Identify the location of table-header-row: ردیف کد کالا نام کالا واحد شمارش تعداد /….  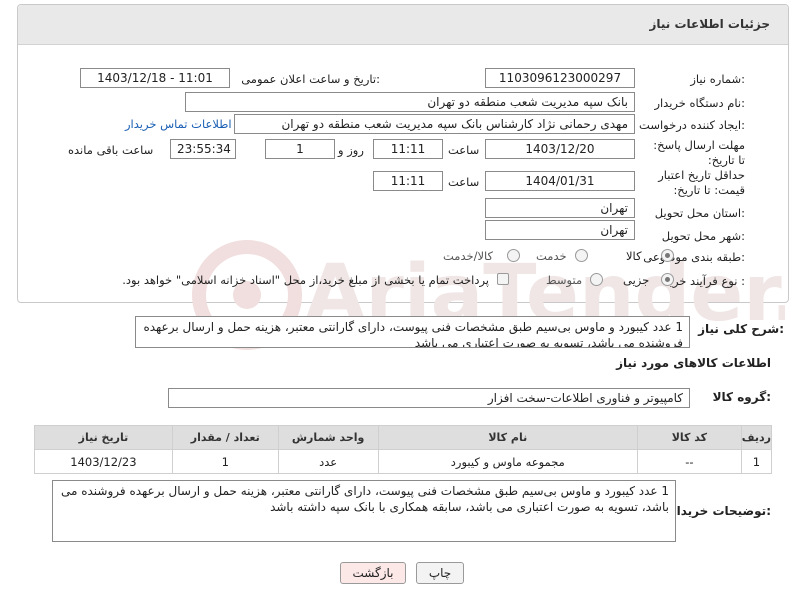
(403, 437).